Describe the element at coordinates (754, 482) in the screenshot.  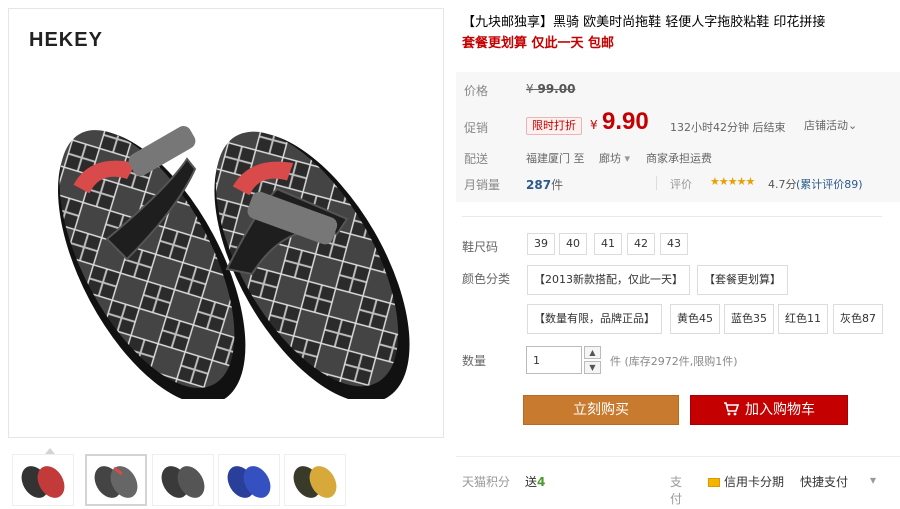
I see `credit-installment-label: 信用卡分期` at that location.